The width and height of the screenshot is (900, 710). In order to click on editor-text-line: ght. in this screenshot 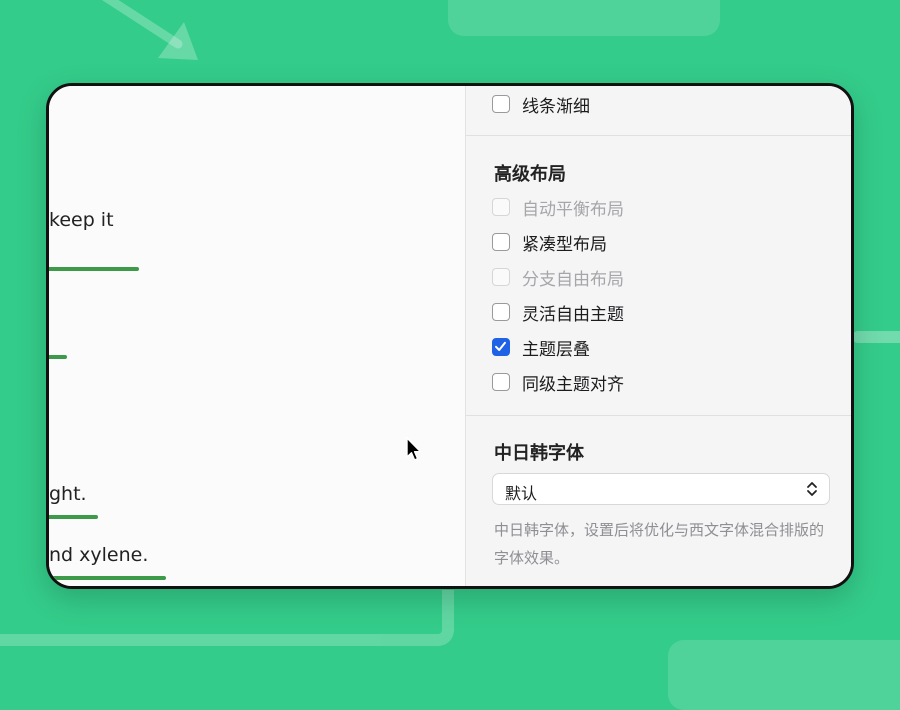, I will do `click(68, 494)`.